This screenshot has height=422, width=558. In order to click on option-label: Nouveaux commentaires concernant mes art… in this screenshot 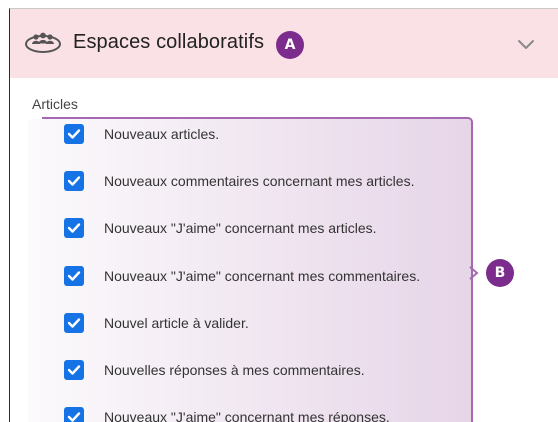, I will do `click(259, 181)`.